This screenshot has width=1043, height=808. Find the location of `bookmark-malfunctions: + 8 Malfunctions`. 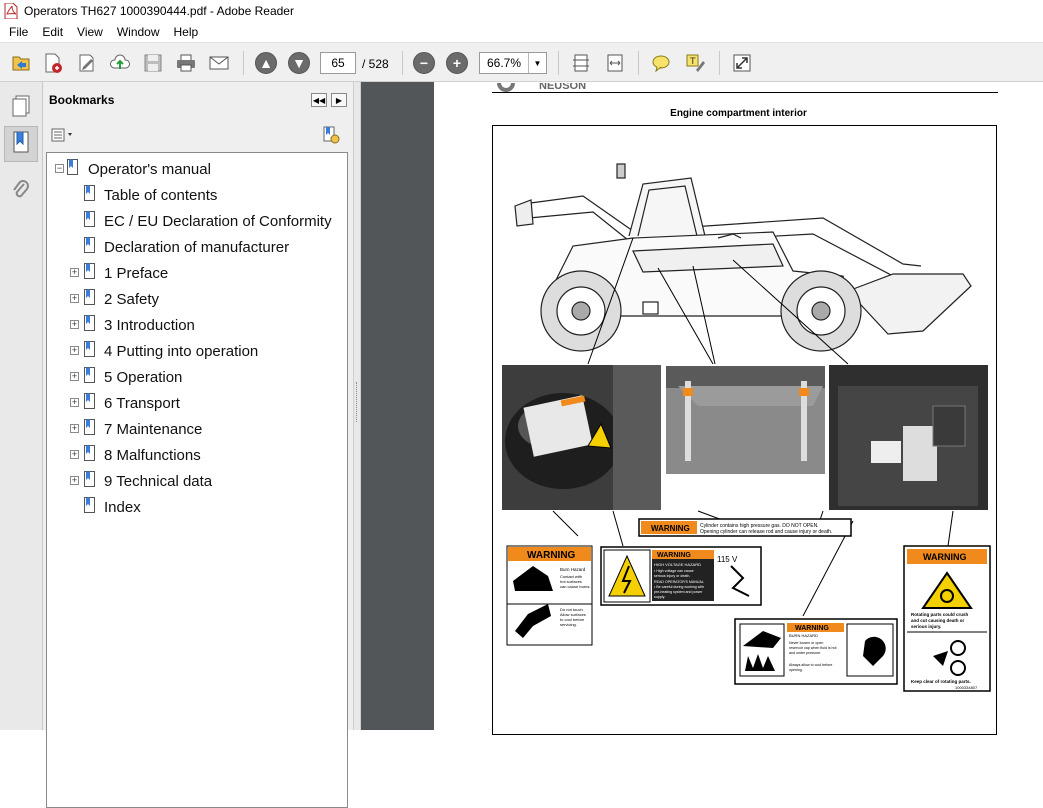

bookmark-malfunctions: + 8 Malfunctions is located at coordinates (197, 455).